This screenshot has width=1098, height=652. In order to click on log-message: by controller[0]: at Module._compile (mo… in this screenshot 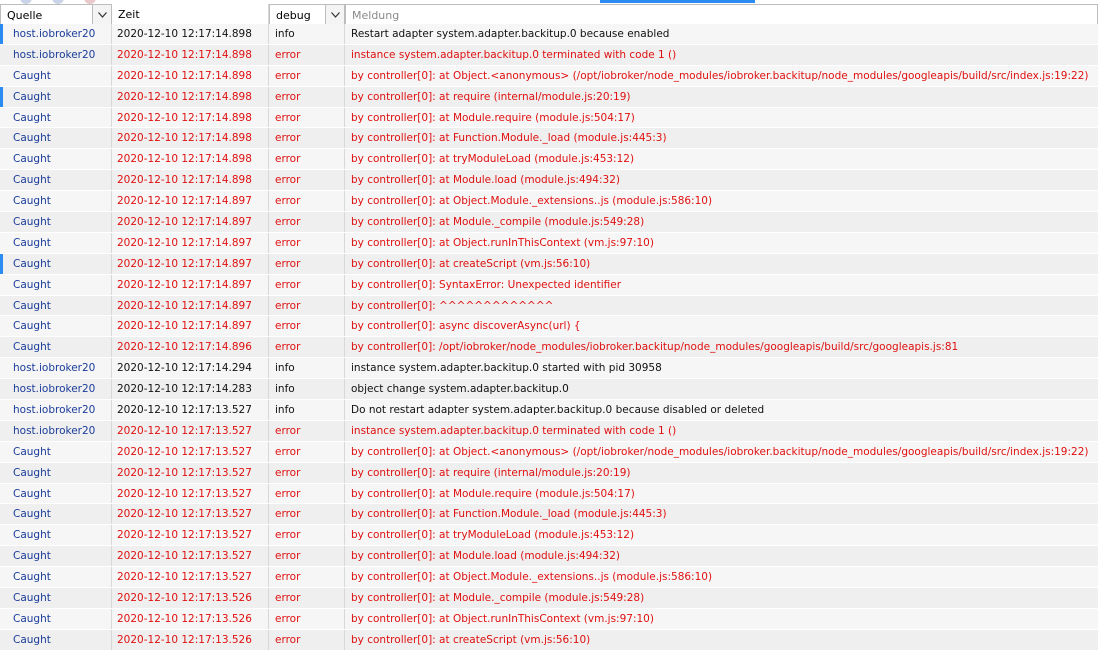, I will do `click(498, 222)`.